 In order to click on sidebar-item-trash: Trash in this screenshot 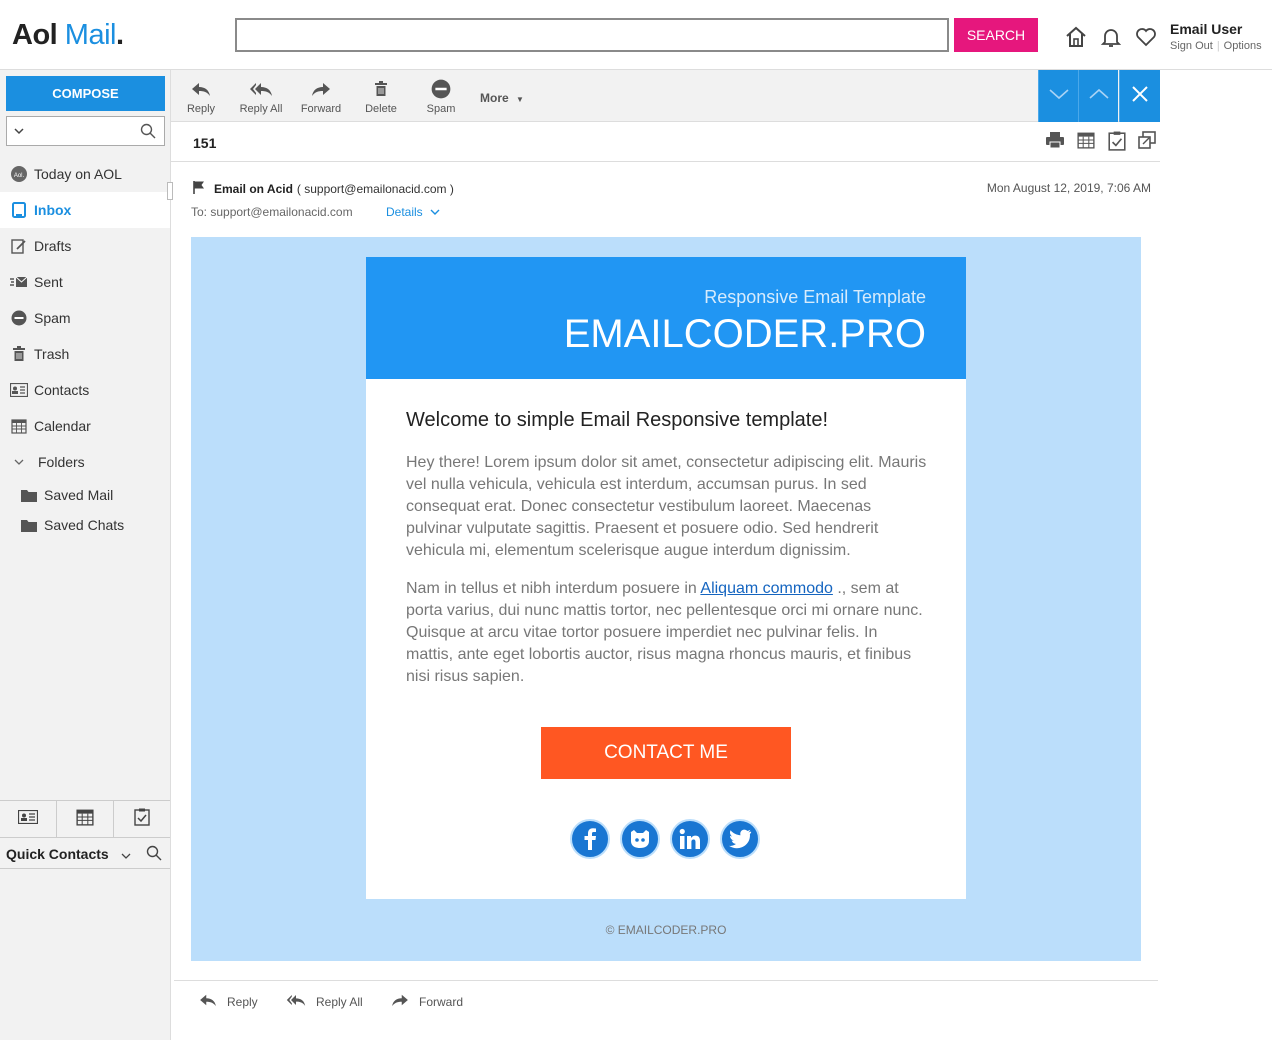, I will do `click(85, 354)`.